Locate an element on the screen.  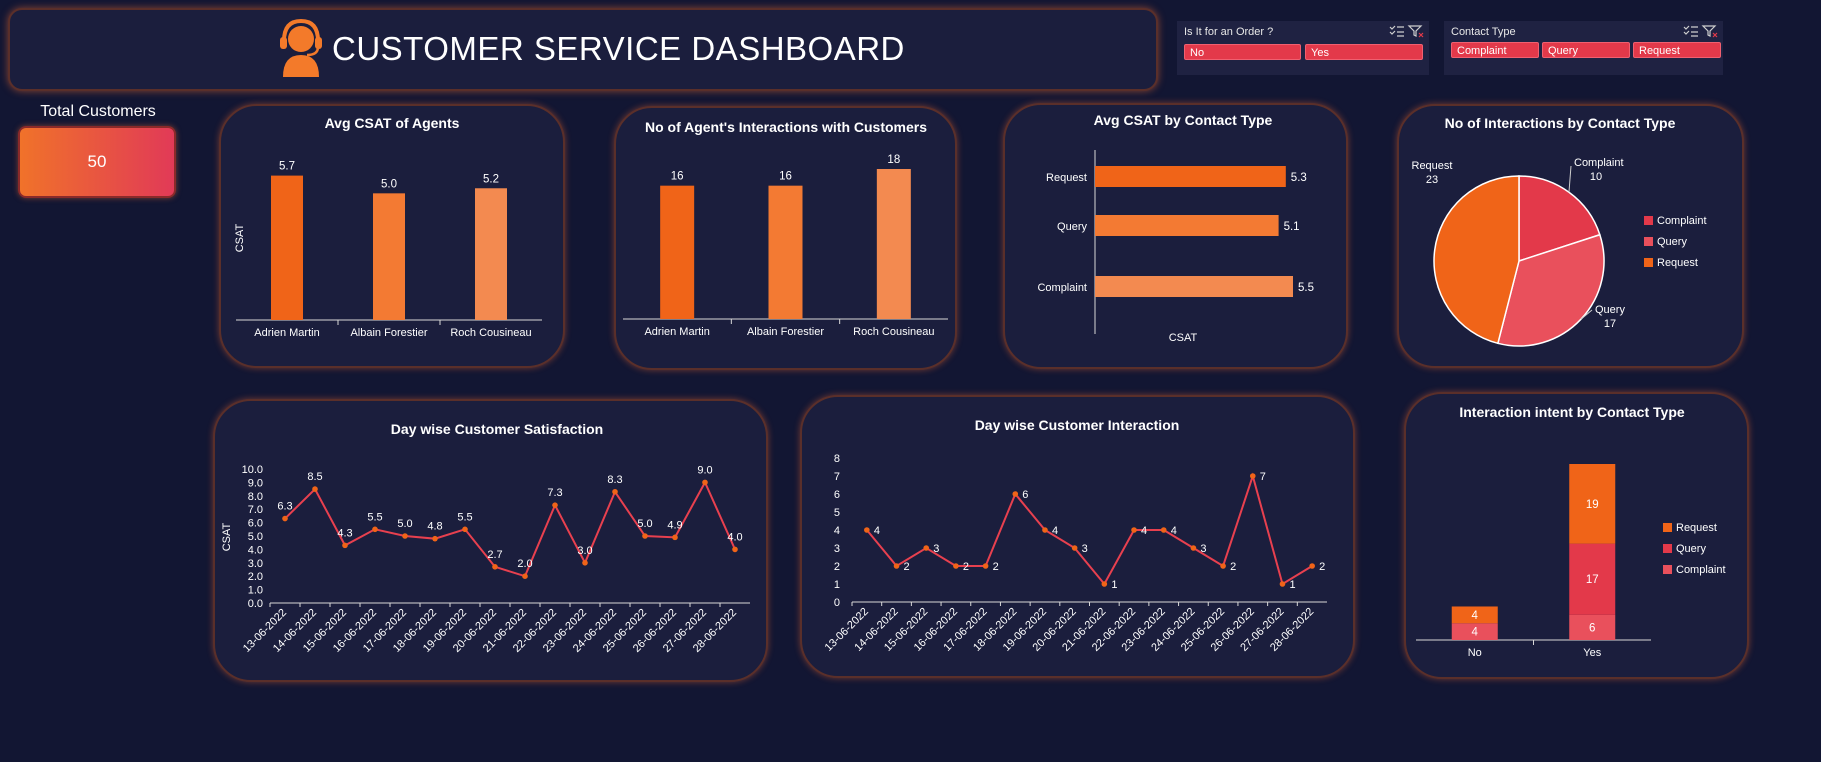
data-label: 9.0 is located at coordinates (704, 470).